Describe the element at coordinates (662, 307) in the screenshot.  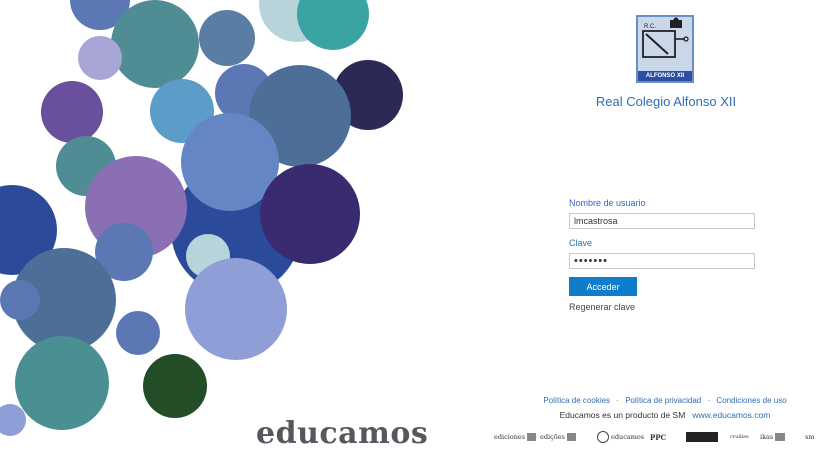
I see `regenerate-password-link: Regenerar clave` at that location.